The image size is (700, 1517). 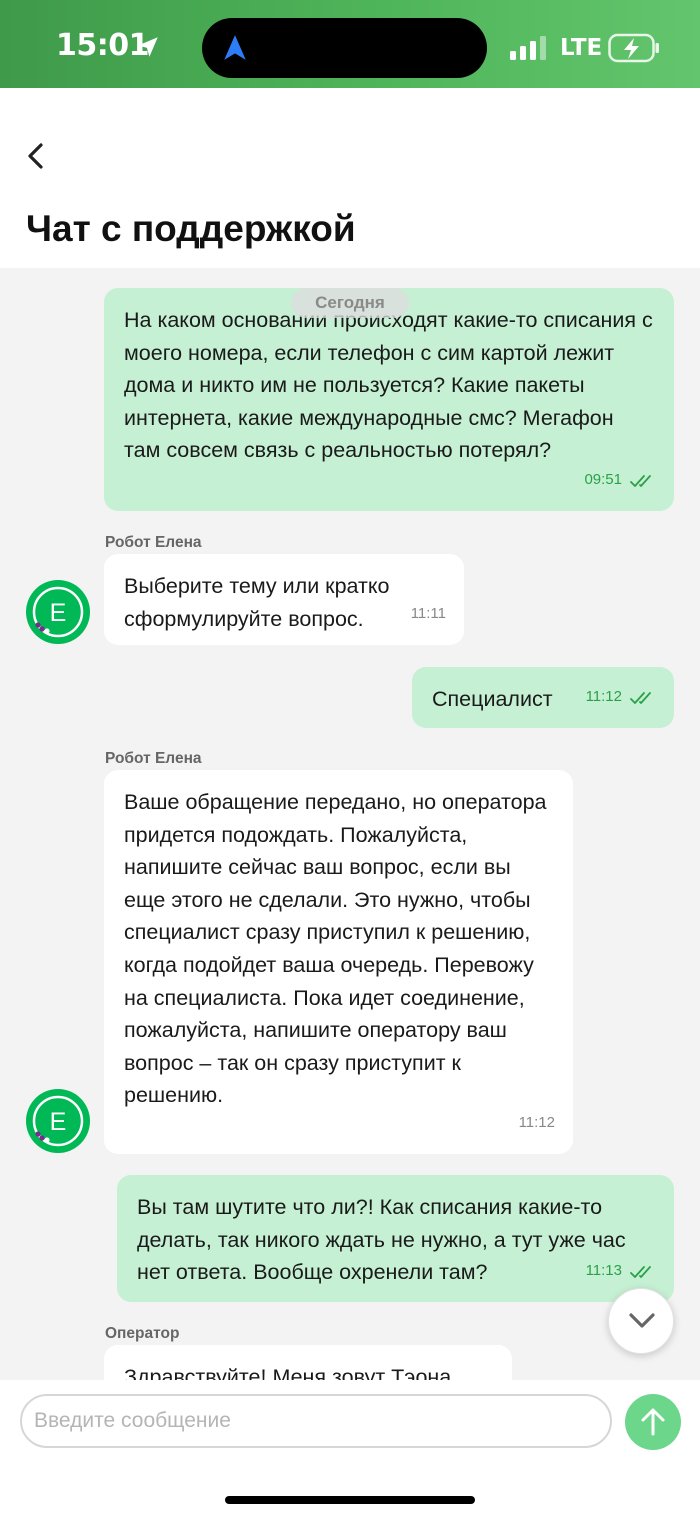 I want to click on page-title: Чат с поддержкой, so click(x=191, y=228).